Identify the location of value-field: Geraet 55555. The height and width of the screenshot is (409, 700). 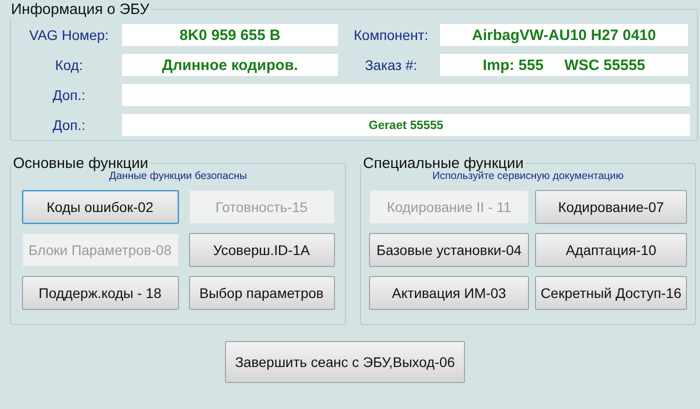
(406, 125).